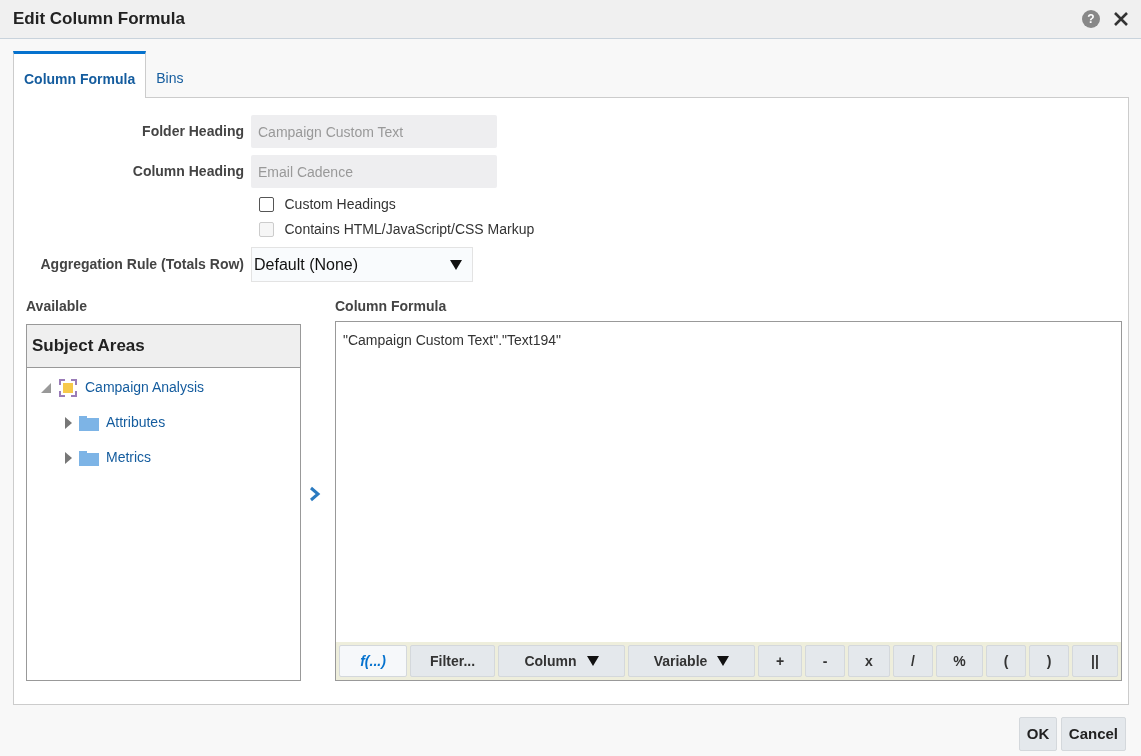  I want to click on cancel-button: Cancel, so click(1093, 734).